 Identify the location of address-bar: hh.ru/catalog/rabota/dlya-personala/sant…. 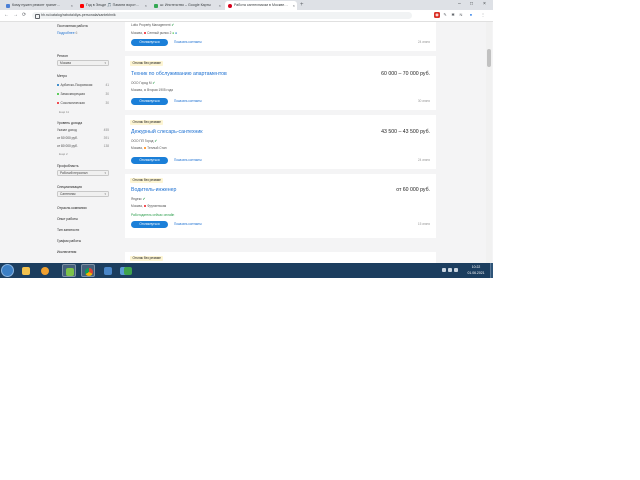
(222, 15).